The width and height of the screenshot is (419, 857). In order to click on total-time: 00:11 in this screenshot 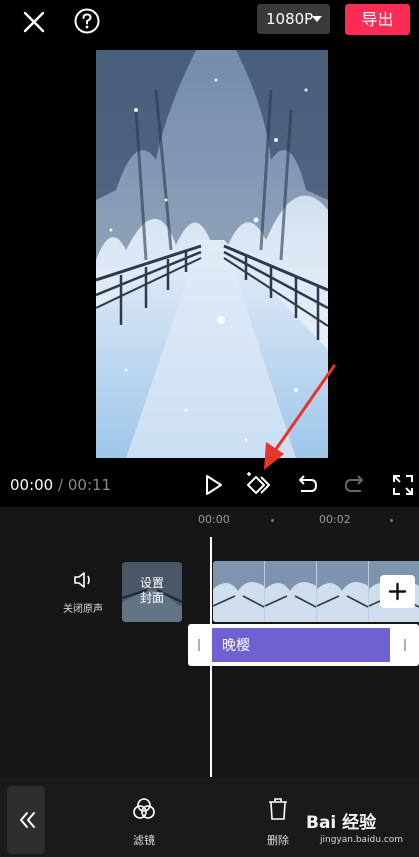, I will do `click(89, 485)`.